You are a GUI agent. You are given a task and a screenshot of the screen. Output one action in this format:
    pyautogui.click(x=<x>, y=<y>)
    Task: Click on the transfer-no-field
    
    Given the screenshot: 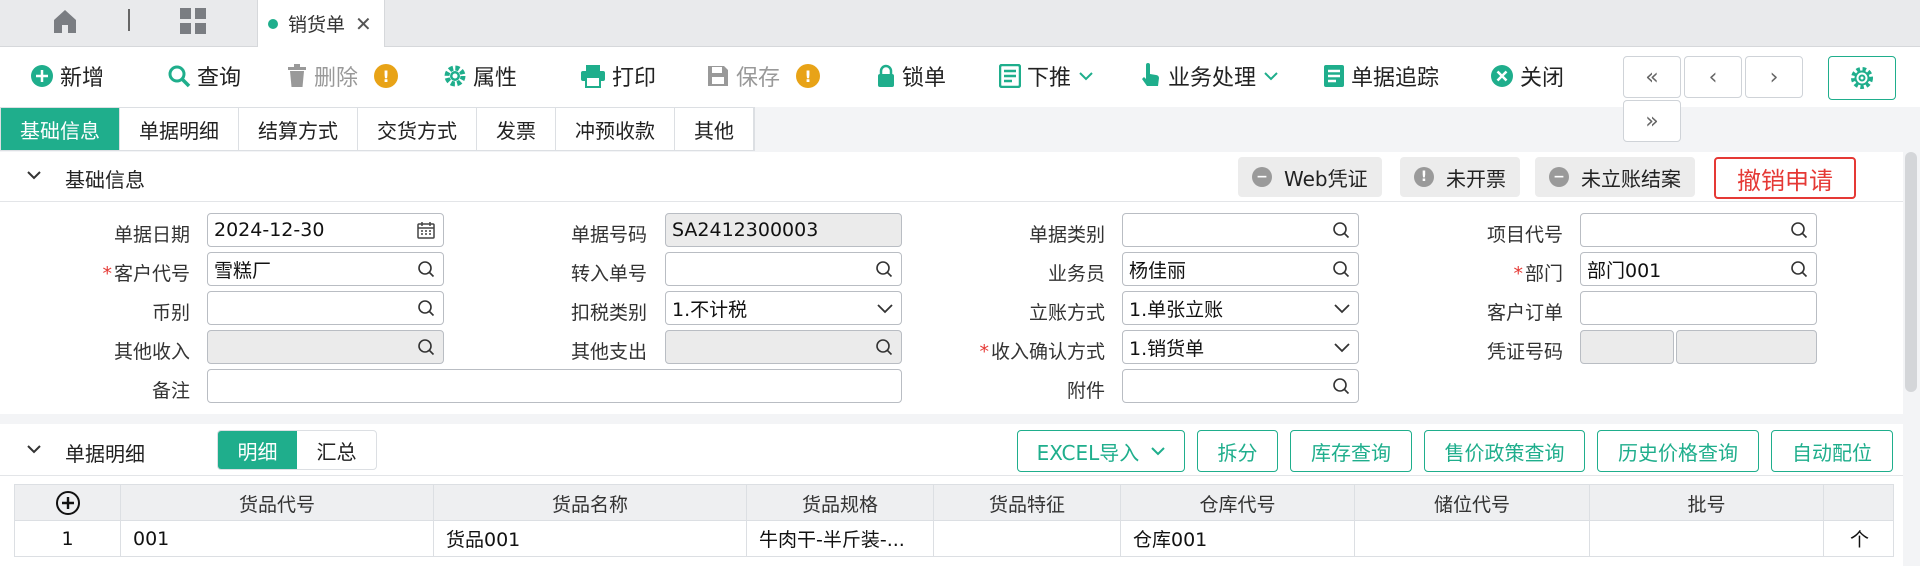 What is the action you would take?
    pyautogui.click(x=783, y=269)
    